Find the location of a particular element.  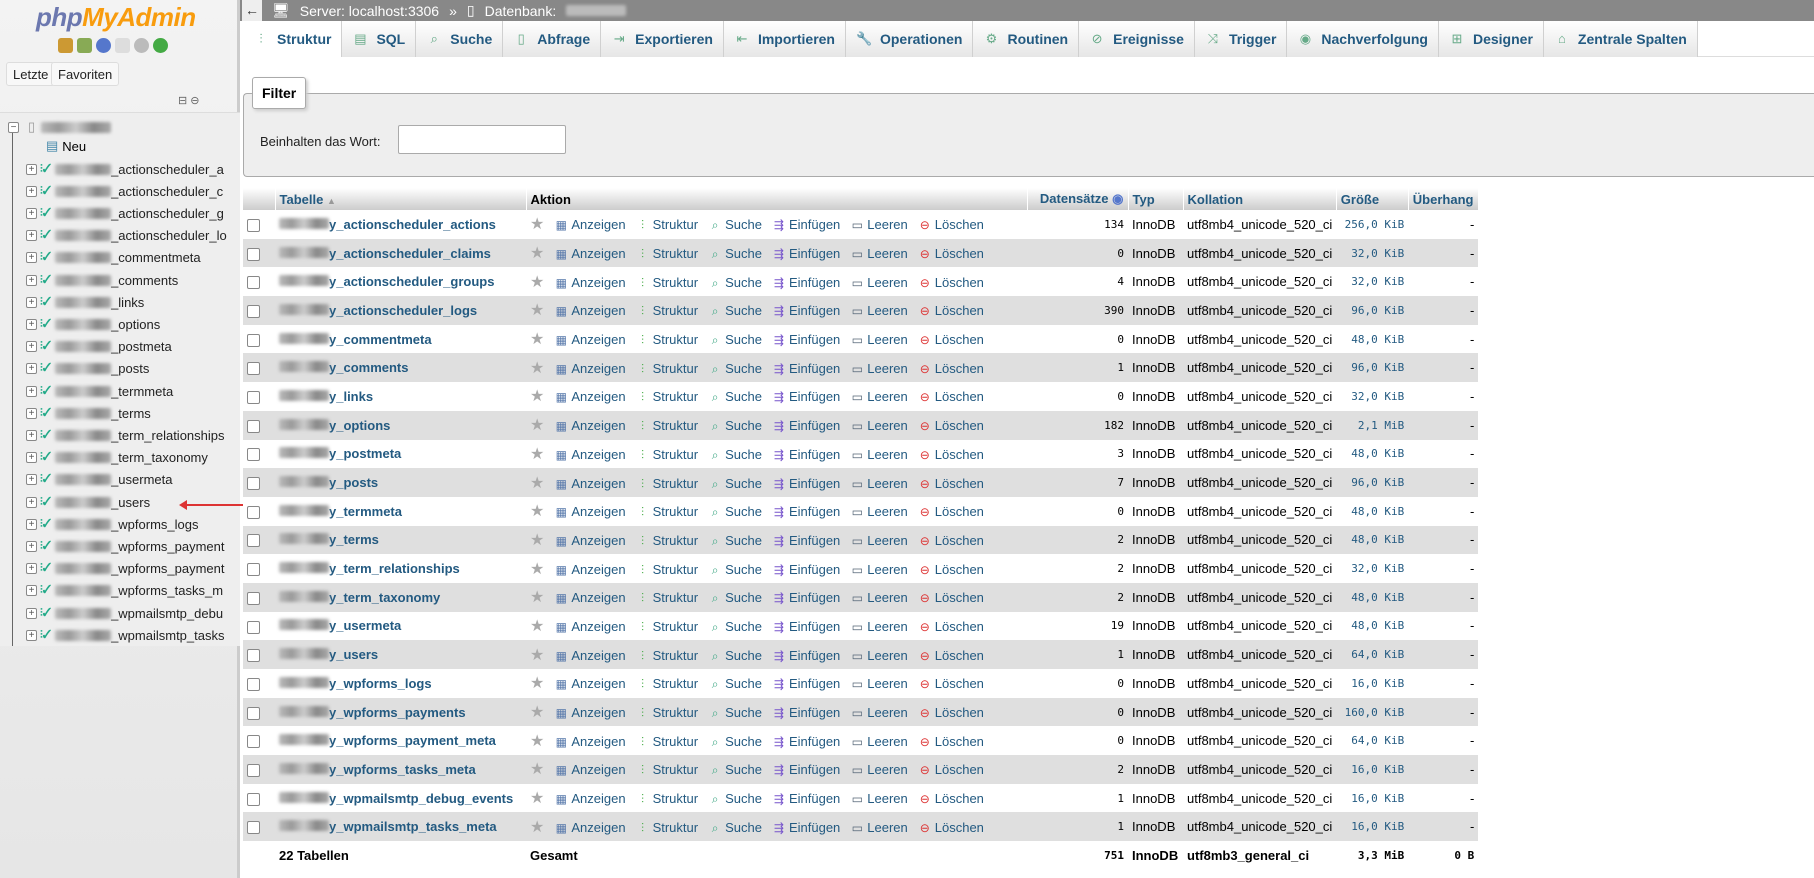

table-name-link: y_terms is located at coordinates (400, 540).